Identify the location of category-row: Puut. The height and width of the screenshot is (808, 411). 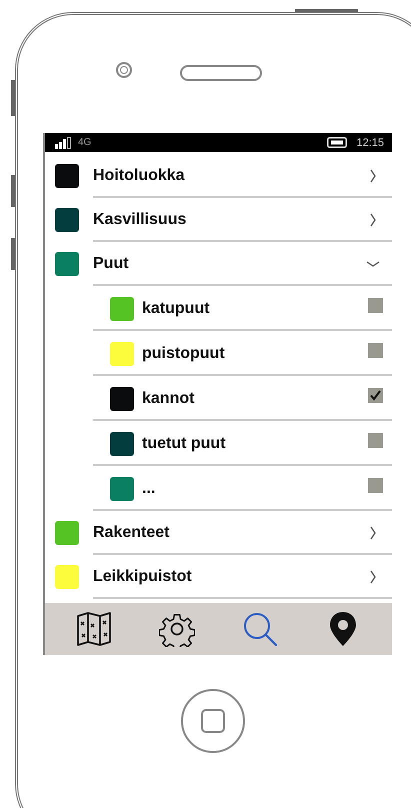
(218, 264).